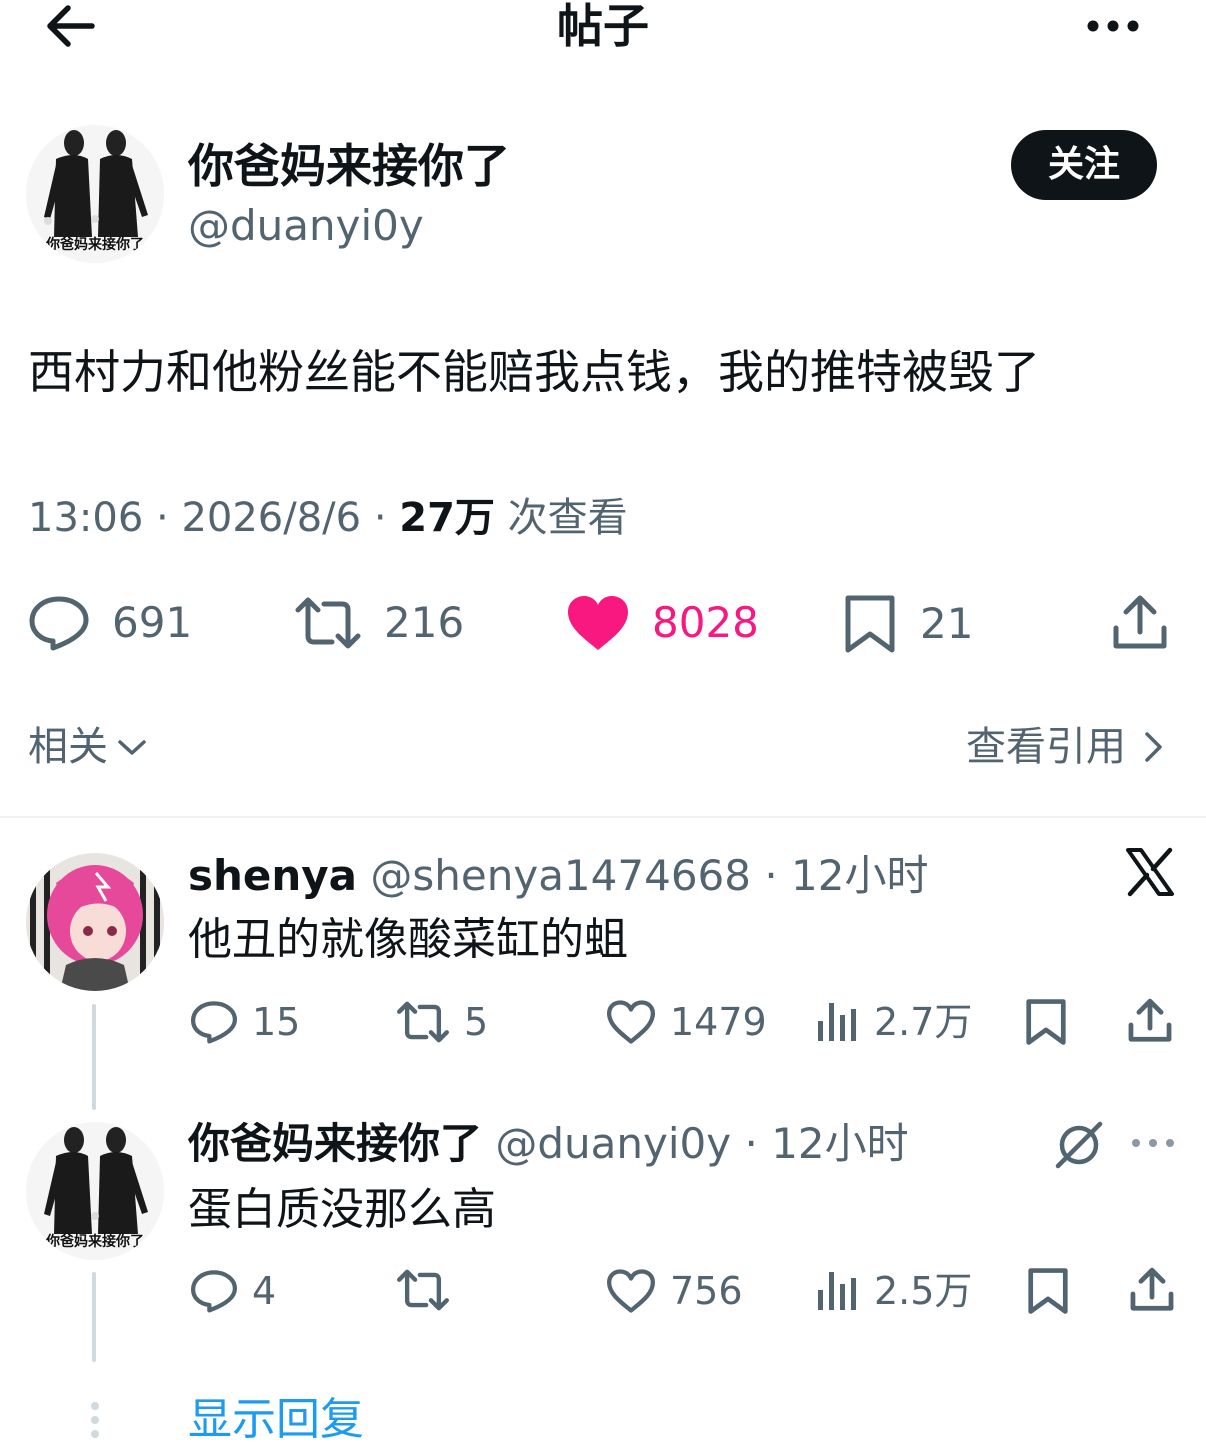 This screenshot has height=1449, width=1206. What do you see at coordinates (603, 817) in the screenshot?
I see `divider` at bounding box center [603, 817].